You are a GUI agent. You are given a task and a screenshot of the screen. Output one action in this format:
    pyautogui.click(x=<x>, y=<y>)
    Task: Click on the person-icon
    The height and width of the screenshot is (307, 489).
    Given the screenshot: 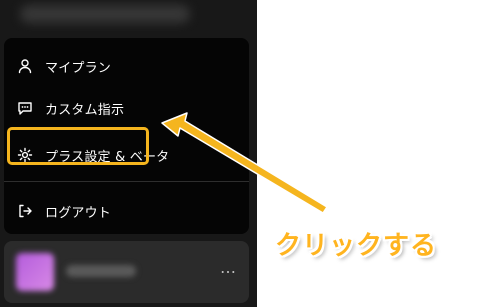 What is the action you would take?
    pyautogui.click(x=25, y=66)
    